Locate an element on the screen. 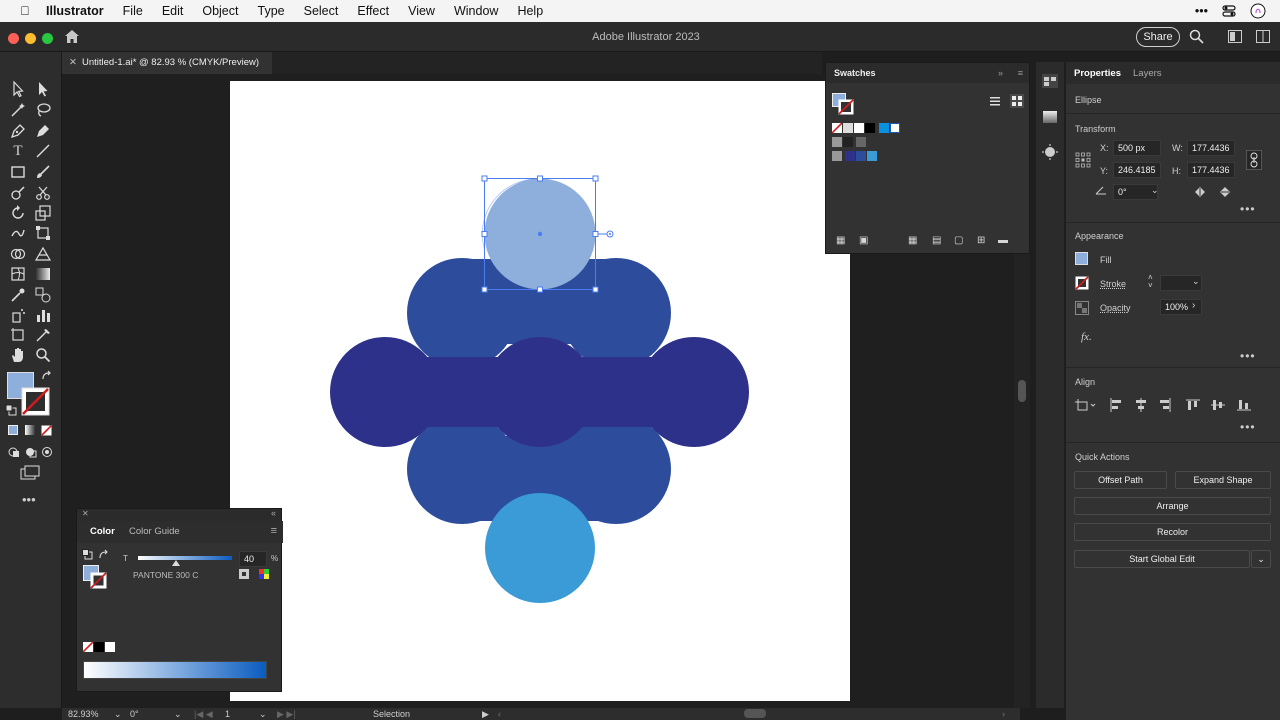 This screenshot has width=1280, height=720. align-bottom-icon is located at coordinates (1244, 405).